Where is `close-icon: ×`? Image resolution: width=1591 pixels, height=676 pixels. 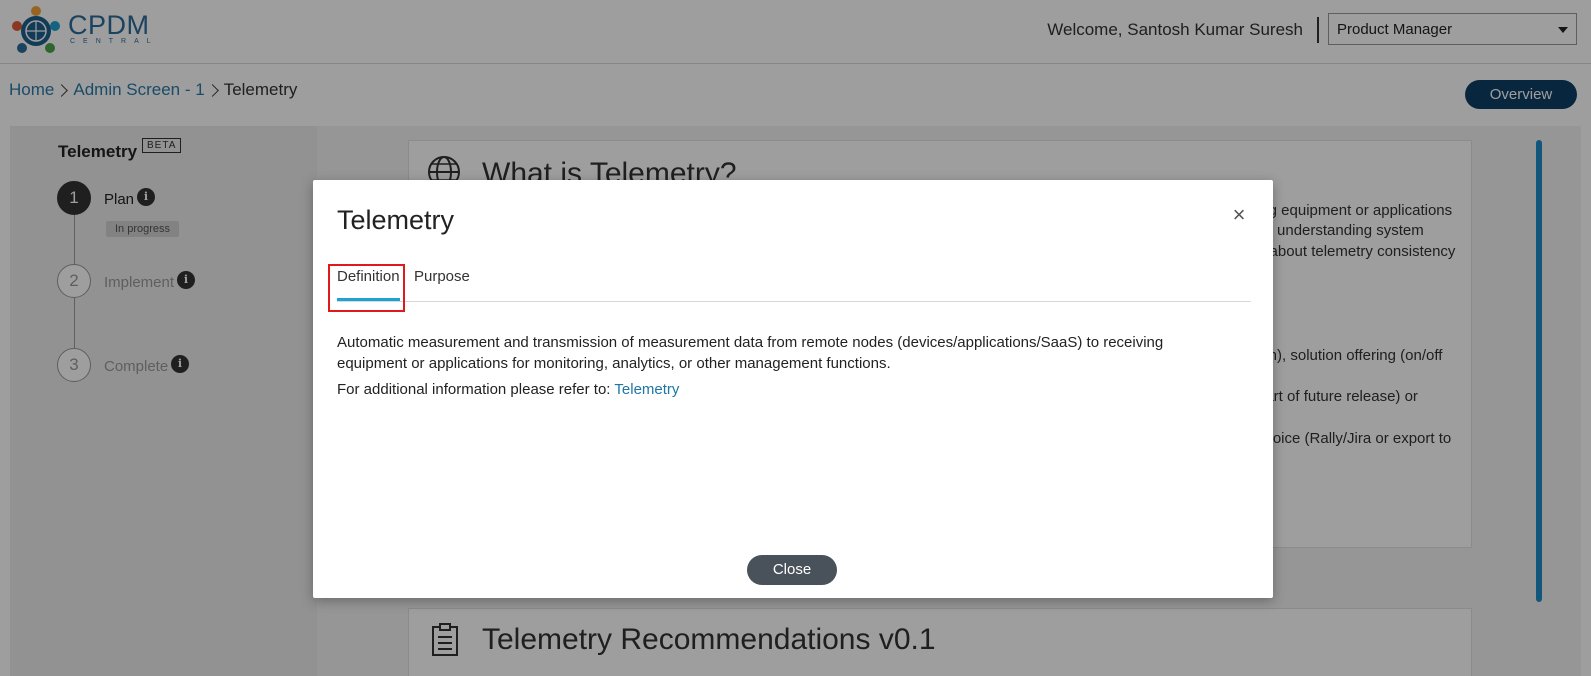
close-icon: × is located at coordinates (1239, 215).